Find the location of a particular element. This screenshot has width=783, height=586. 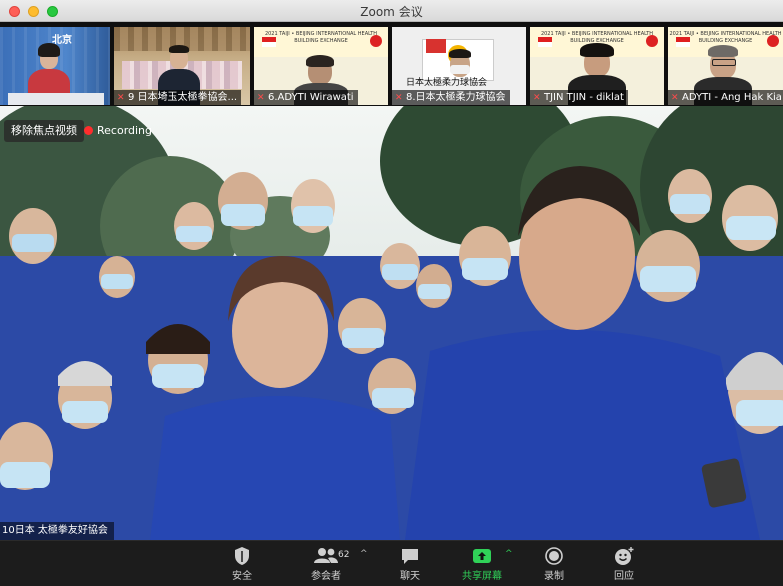

participant-name: ✕ 6.ADYTI Wirawati is located at coordinates (306, 97).